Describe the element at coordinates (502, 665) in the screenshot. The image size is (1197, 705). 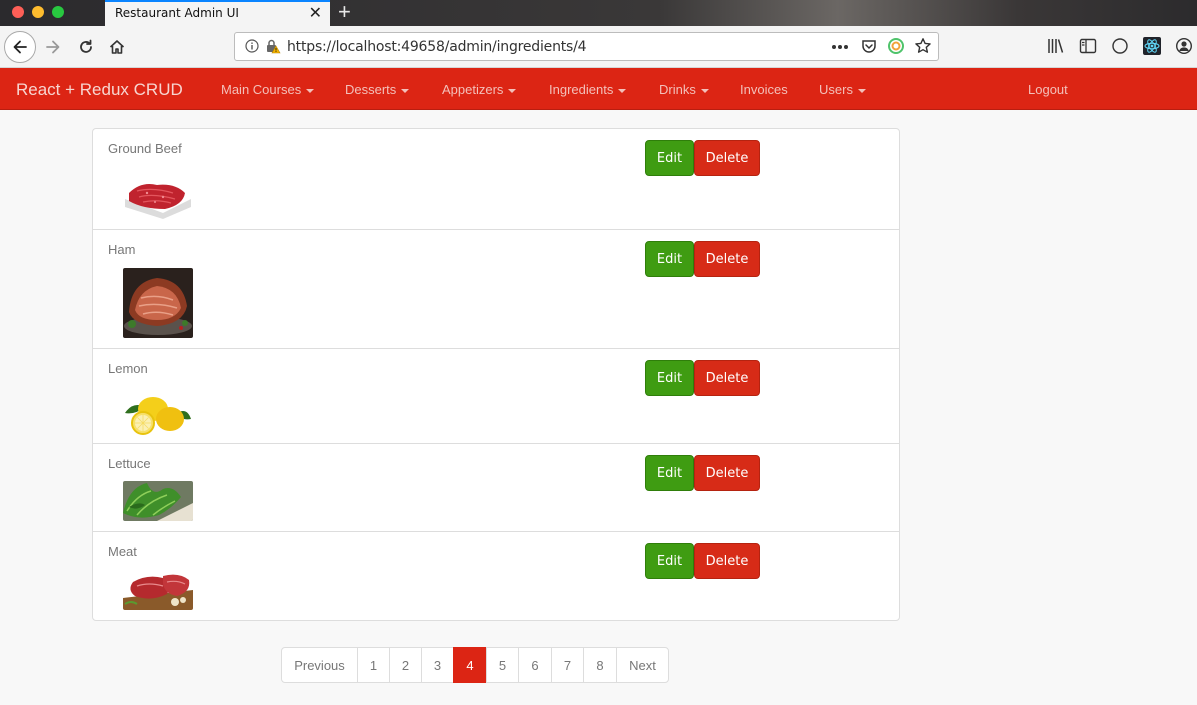
I see `page-5-button: 5` at that location.